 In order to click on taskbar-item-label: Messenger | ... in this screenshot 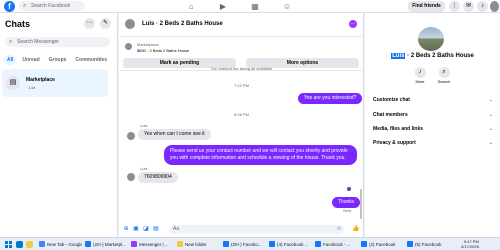, I will do `click(154, 244)`.